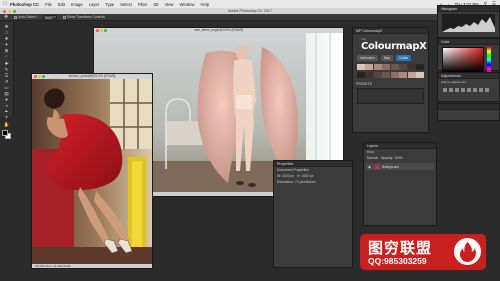  Describe the element at coordinates (7, 69) in the screenshot. I see `brush-tool-icon: ✎` at that location.